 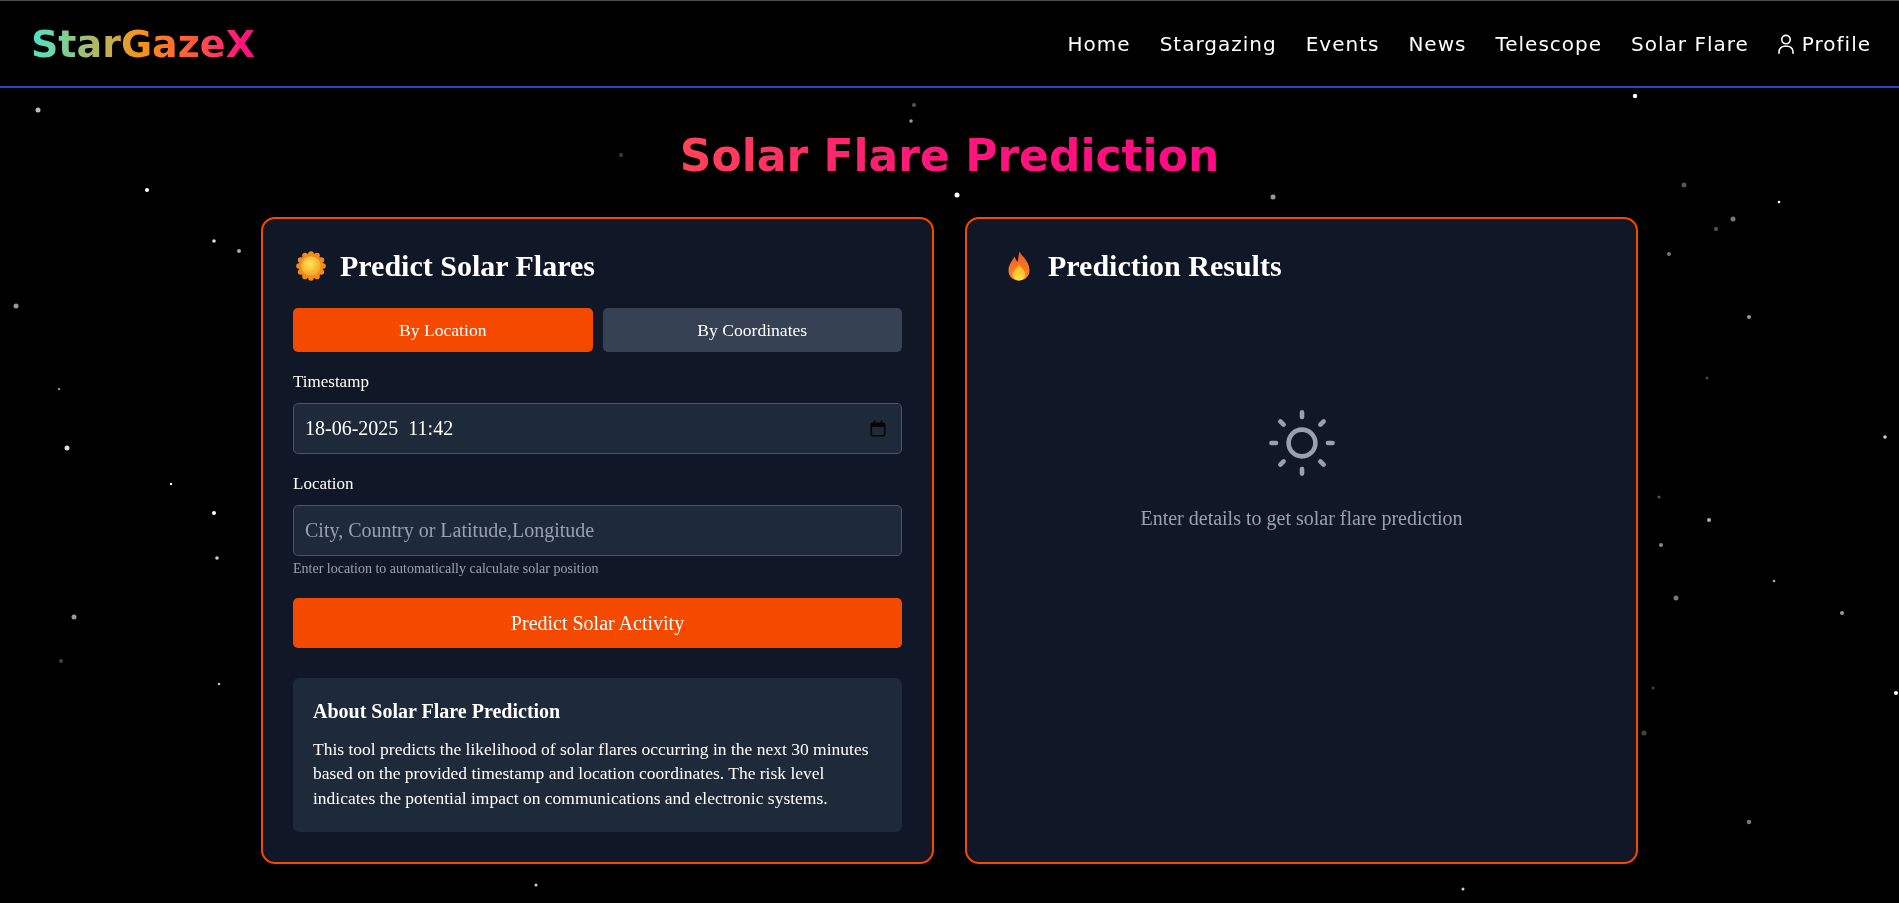 What do you see at coordinates (437, 711) in the screenshot?
I see `info-title: About Solar Flare Prediction` at bounding box center [437, 711].